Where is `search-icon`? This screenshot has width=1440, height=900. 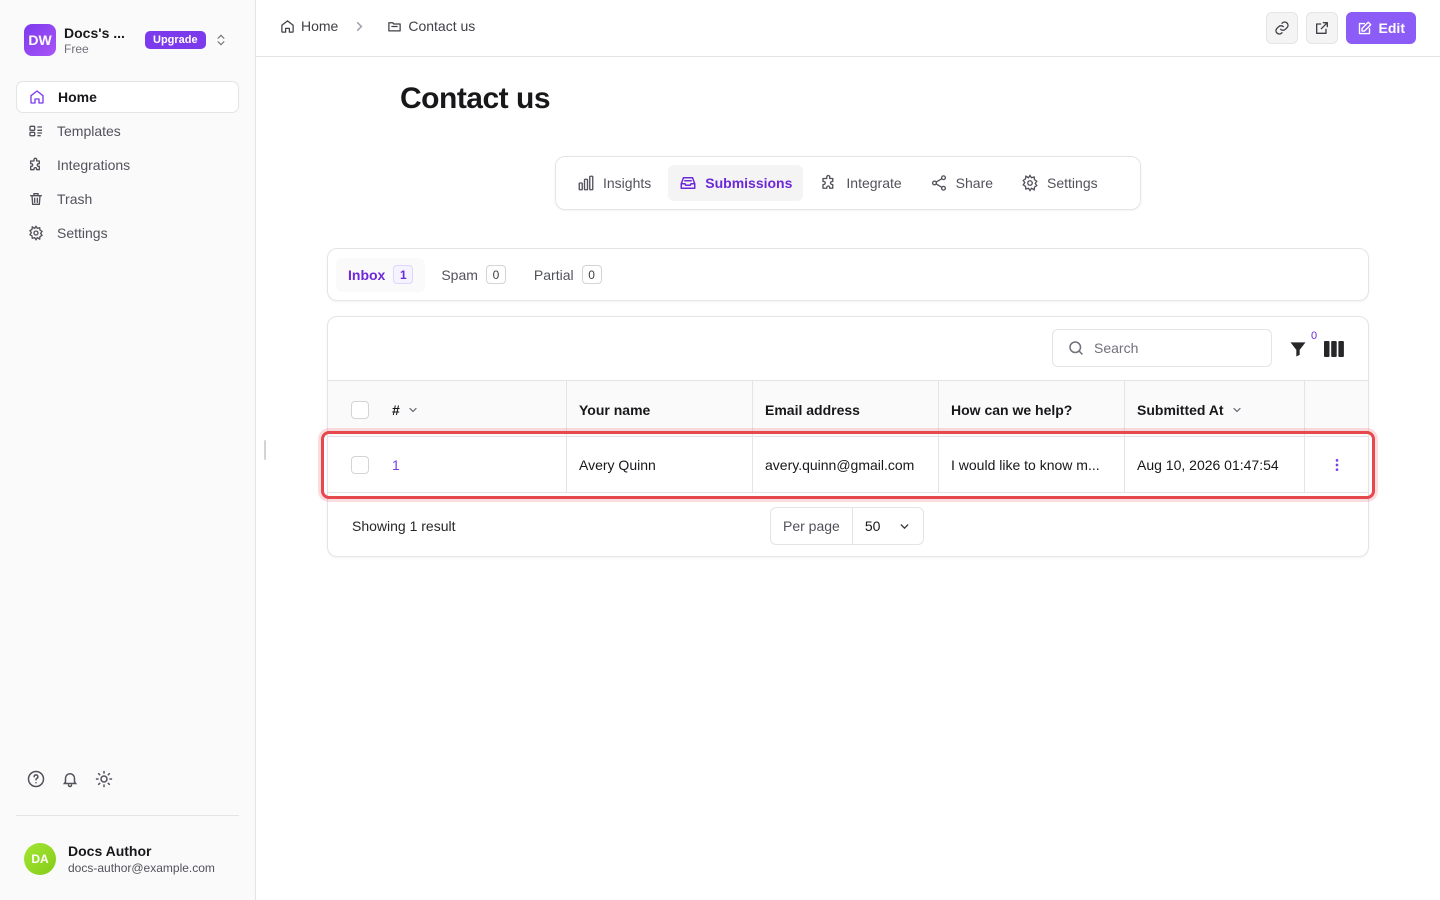
search-icon is located at coordinates (1076, 348).